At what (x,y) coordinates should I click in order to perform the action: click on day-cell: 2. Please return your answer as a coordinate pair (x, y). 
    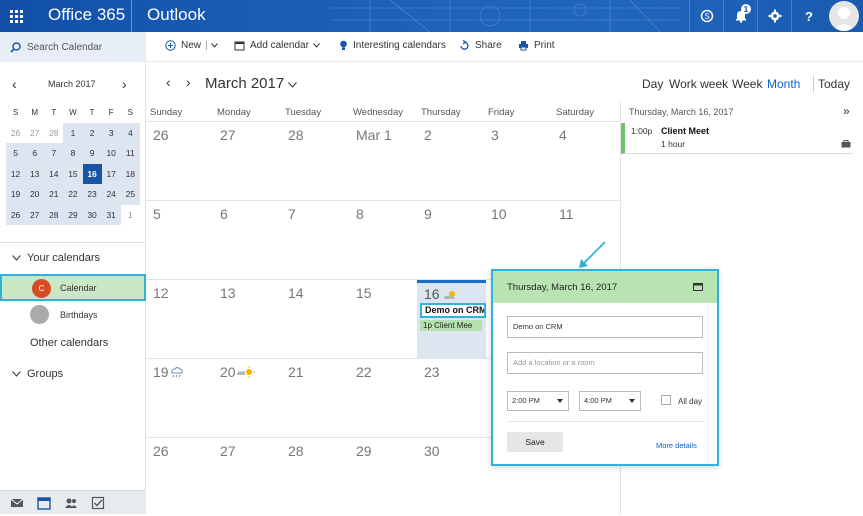
    Looking at the image, I should click on (428, 135).